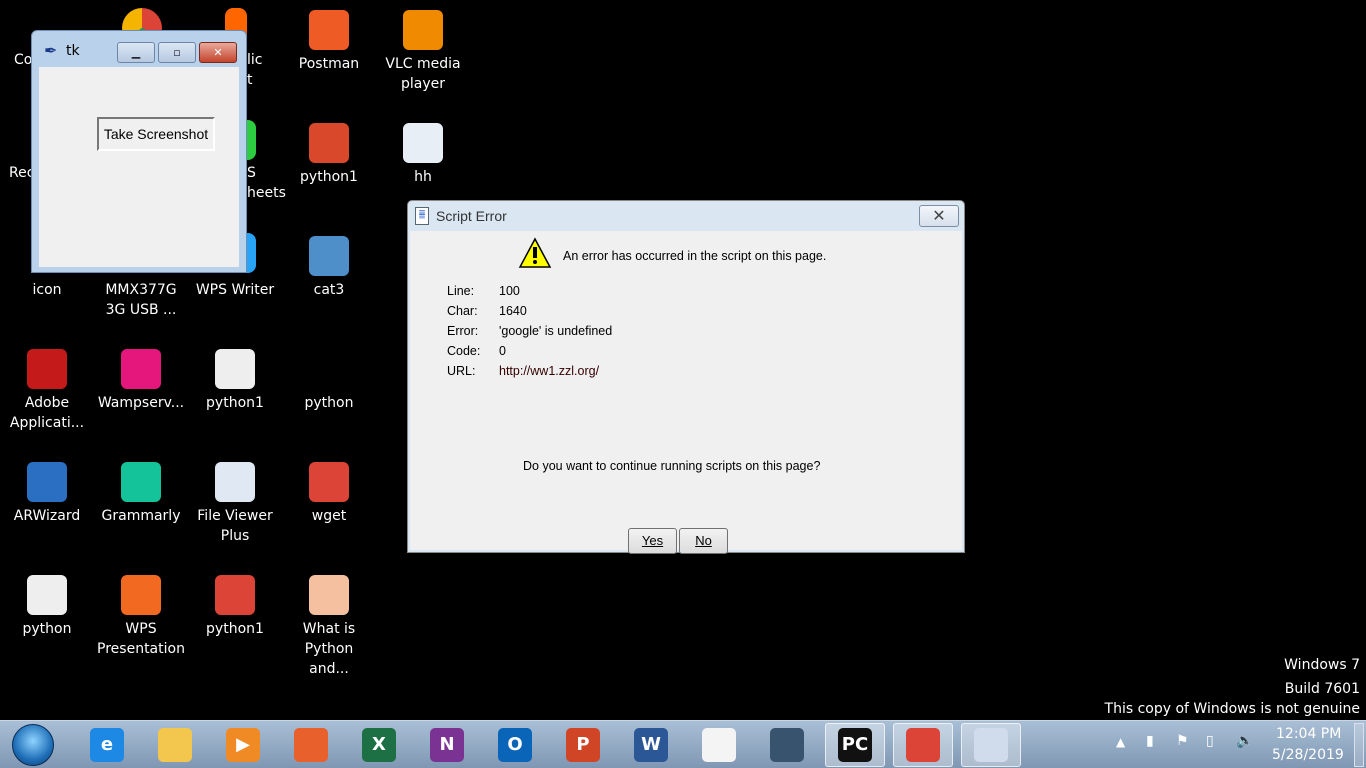 The image size is (1366, 768). What do you see at coordinates (47, 290) in the screenshot?
I see `desktop-icon-label: icon` at bounding box center [47, 290].